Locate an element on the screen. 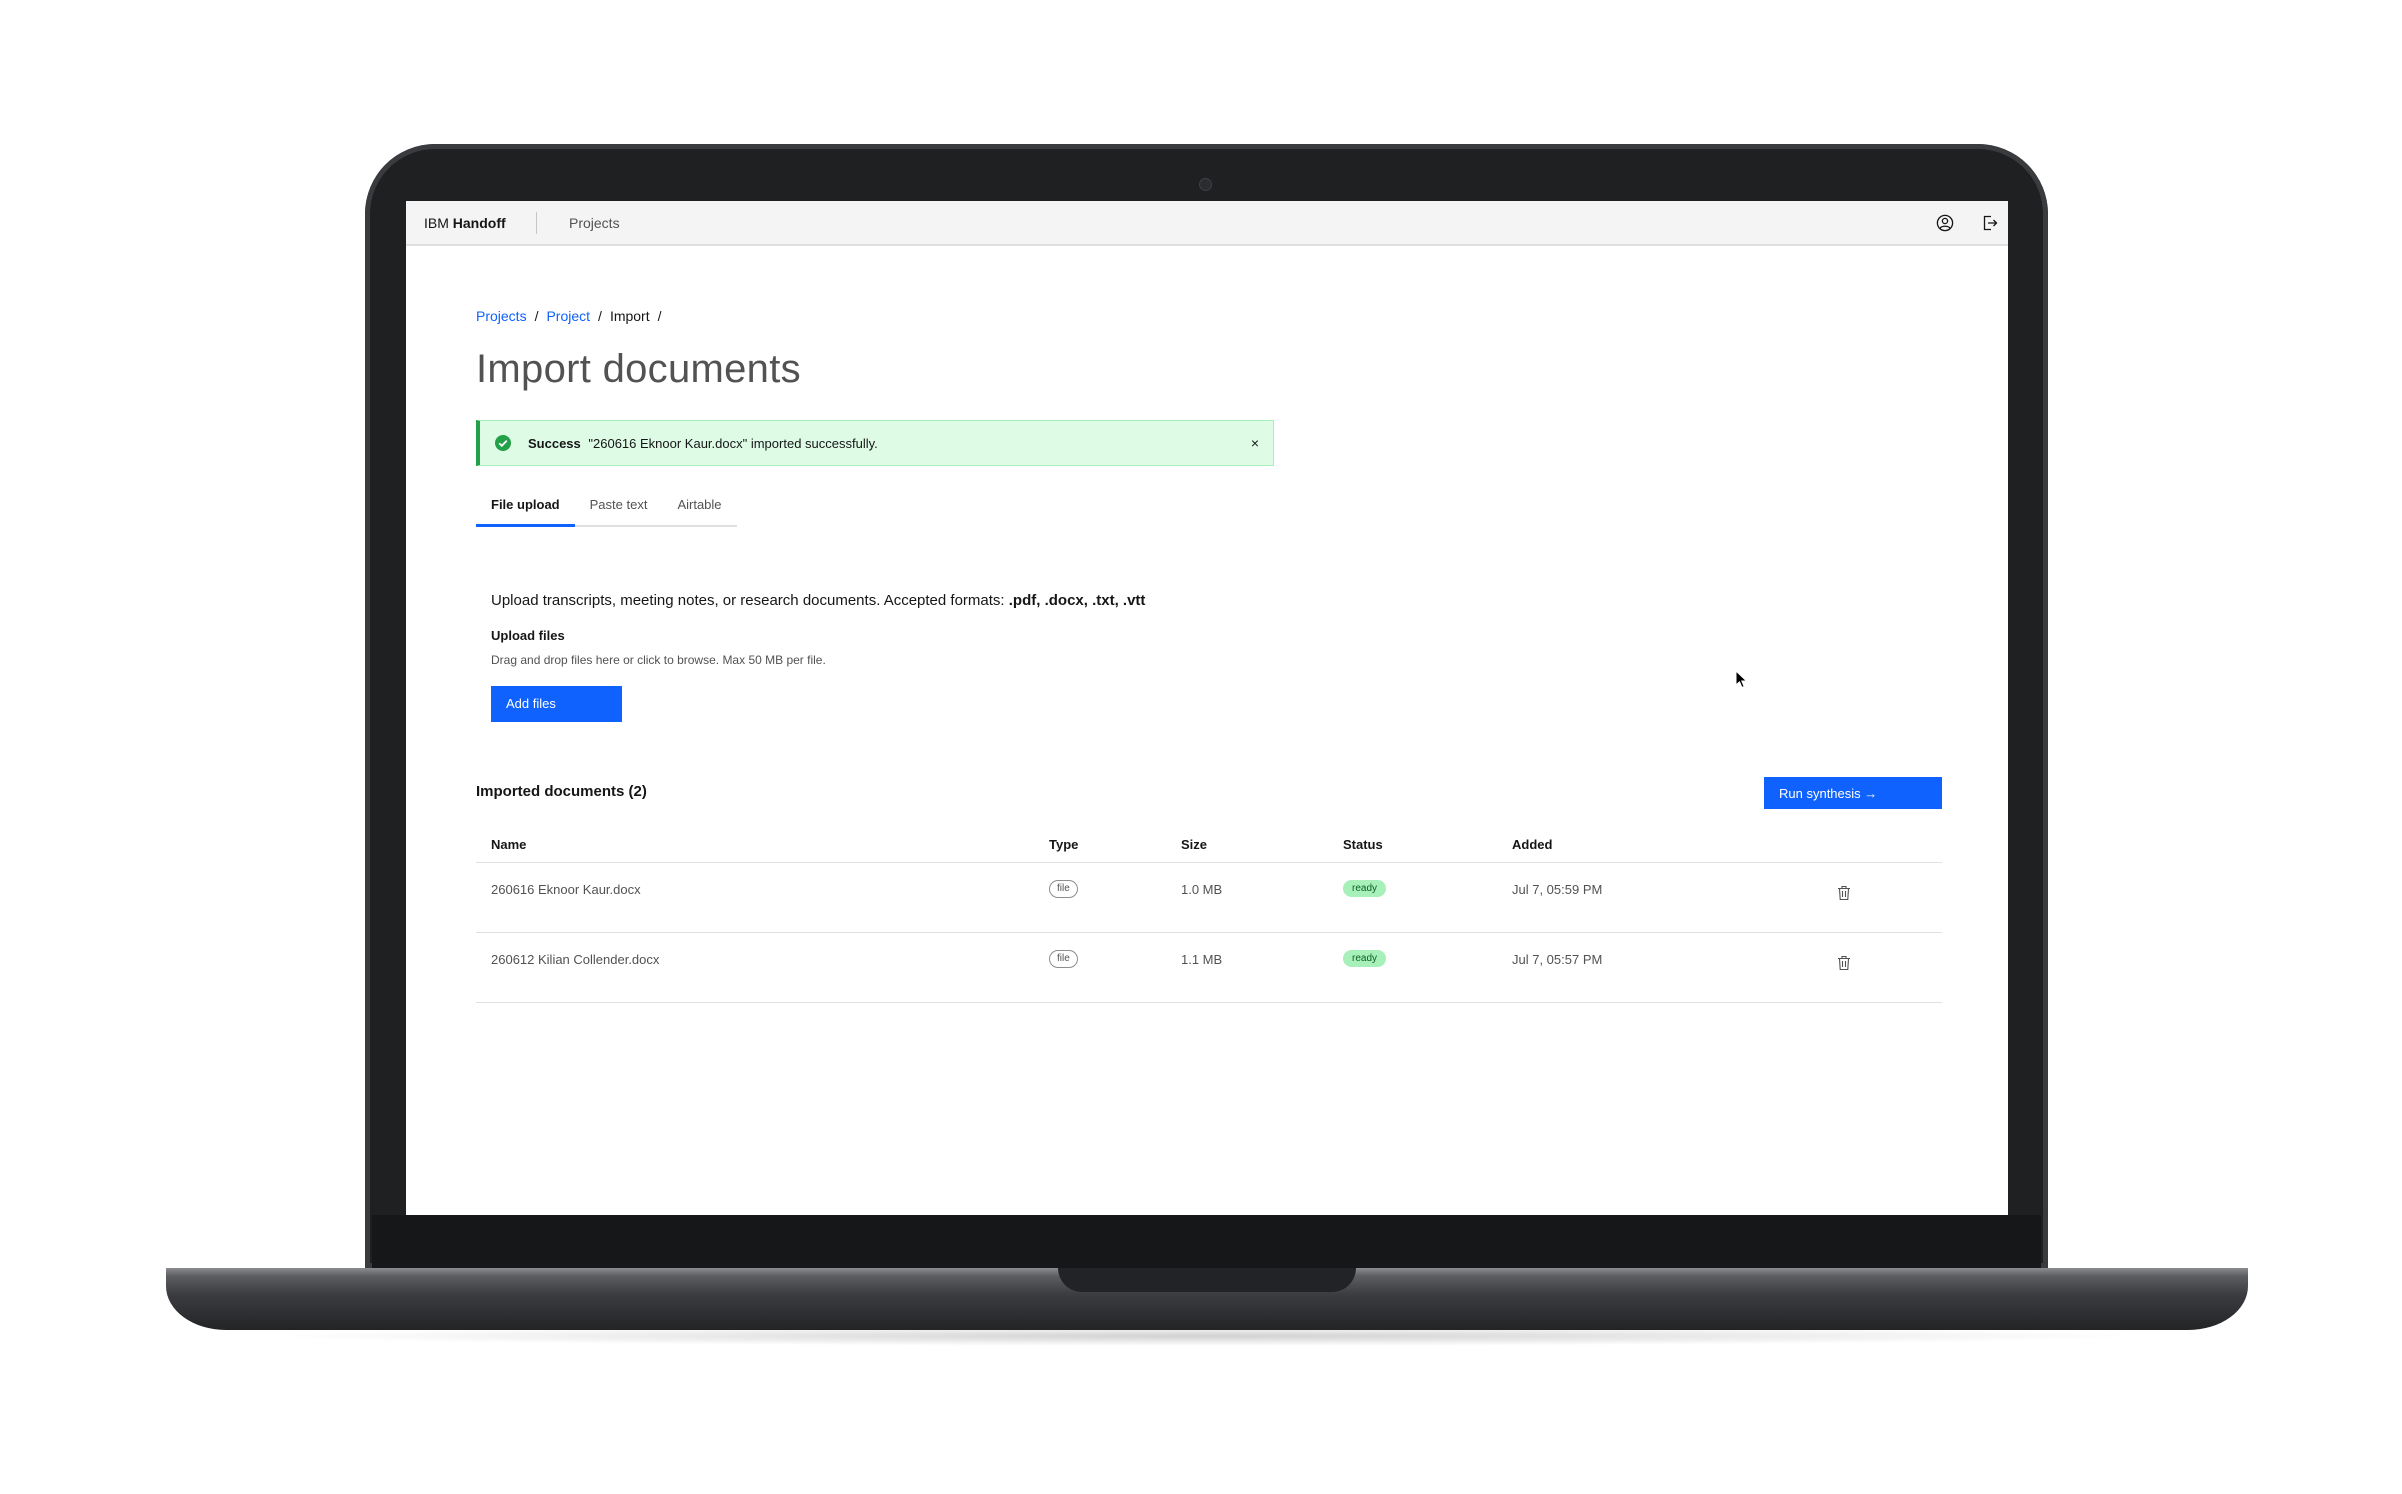 The width and height of the screenshot is (2402, 1494). accepted-formats: .pdf, .docx, .txt, .vtt is located at coordinates (1077, 600).